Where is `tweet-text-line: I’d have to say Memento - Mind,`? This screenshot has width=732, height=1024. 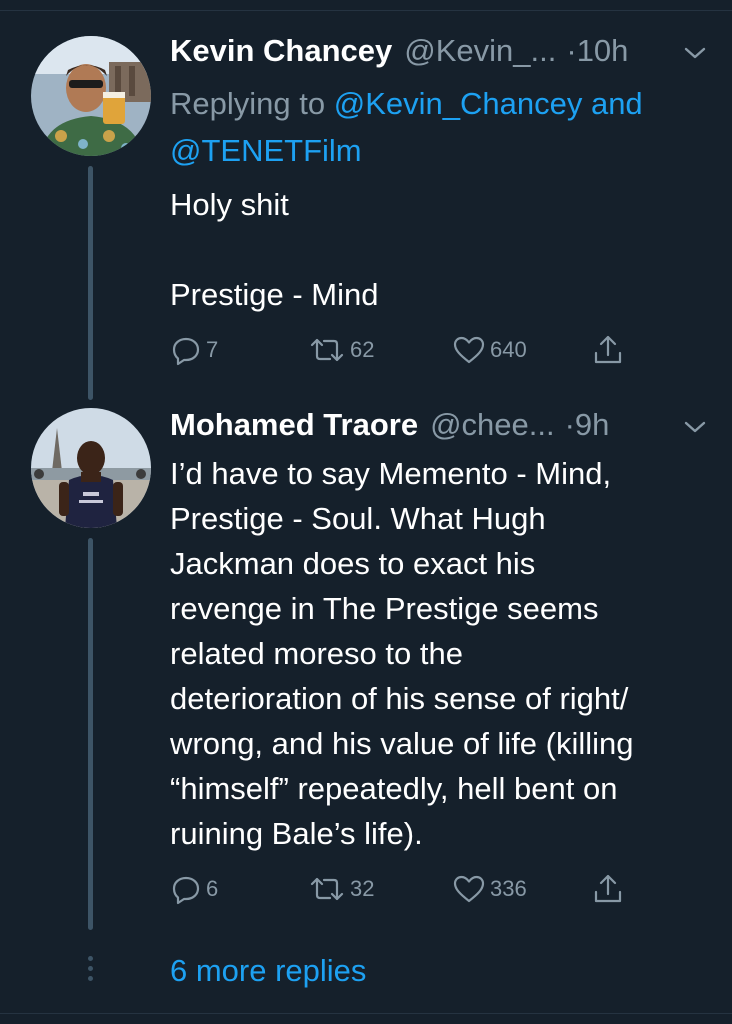
tweet-text-line: I’d have to say Memento - Mind, is located at coordinates (391, 473).